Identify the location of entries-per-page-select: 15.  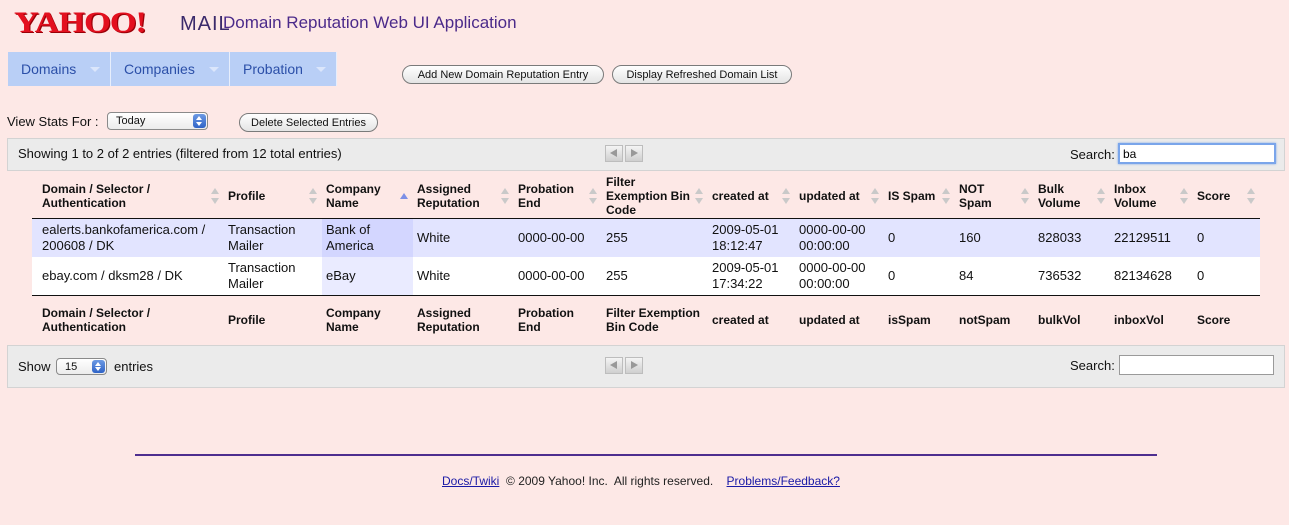
(81, 366).